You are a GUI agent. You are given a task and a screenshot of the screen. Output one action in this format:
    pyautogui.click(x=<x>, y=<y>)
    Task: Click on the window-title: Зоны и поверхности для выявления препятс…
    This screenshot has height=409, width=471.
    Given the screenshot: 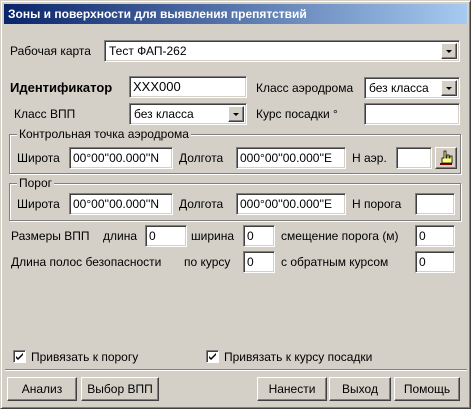 What is the action you would take?
    pyautogui.click(x=157, y=14)
    